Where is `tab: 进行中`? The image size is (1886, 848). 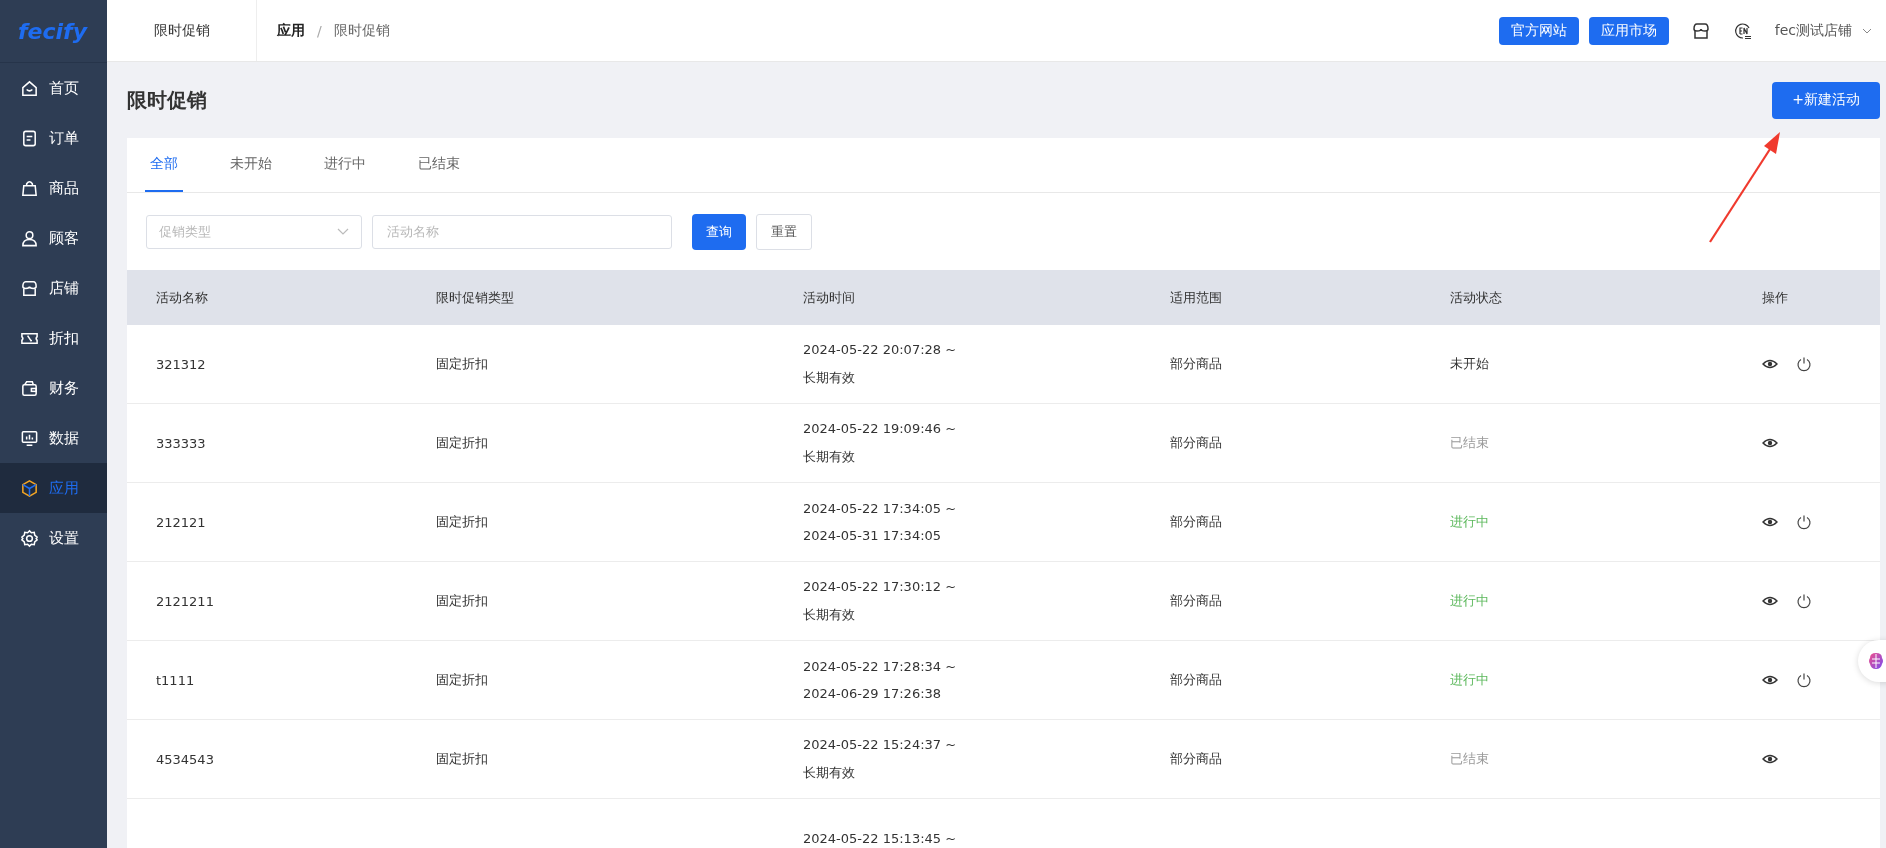 tab: 进行中 is located at coordinates (345, 165).